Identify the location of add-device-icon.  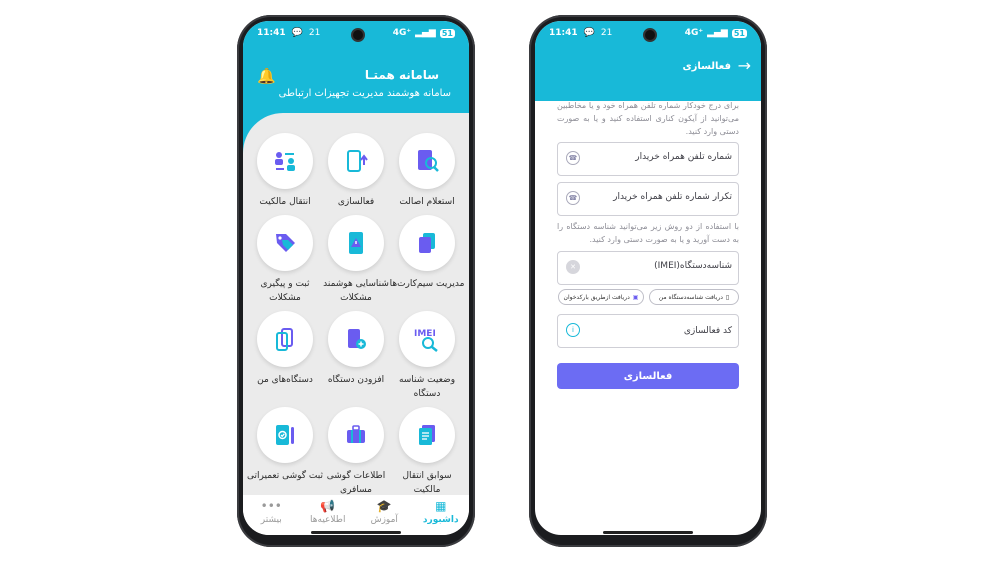
(357, 339).